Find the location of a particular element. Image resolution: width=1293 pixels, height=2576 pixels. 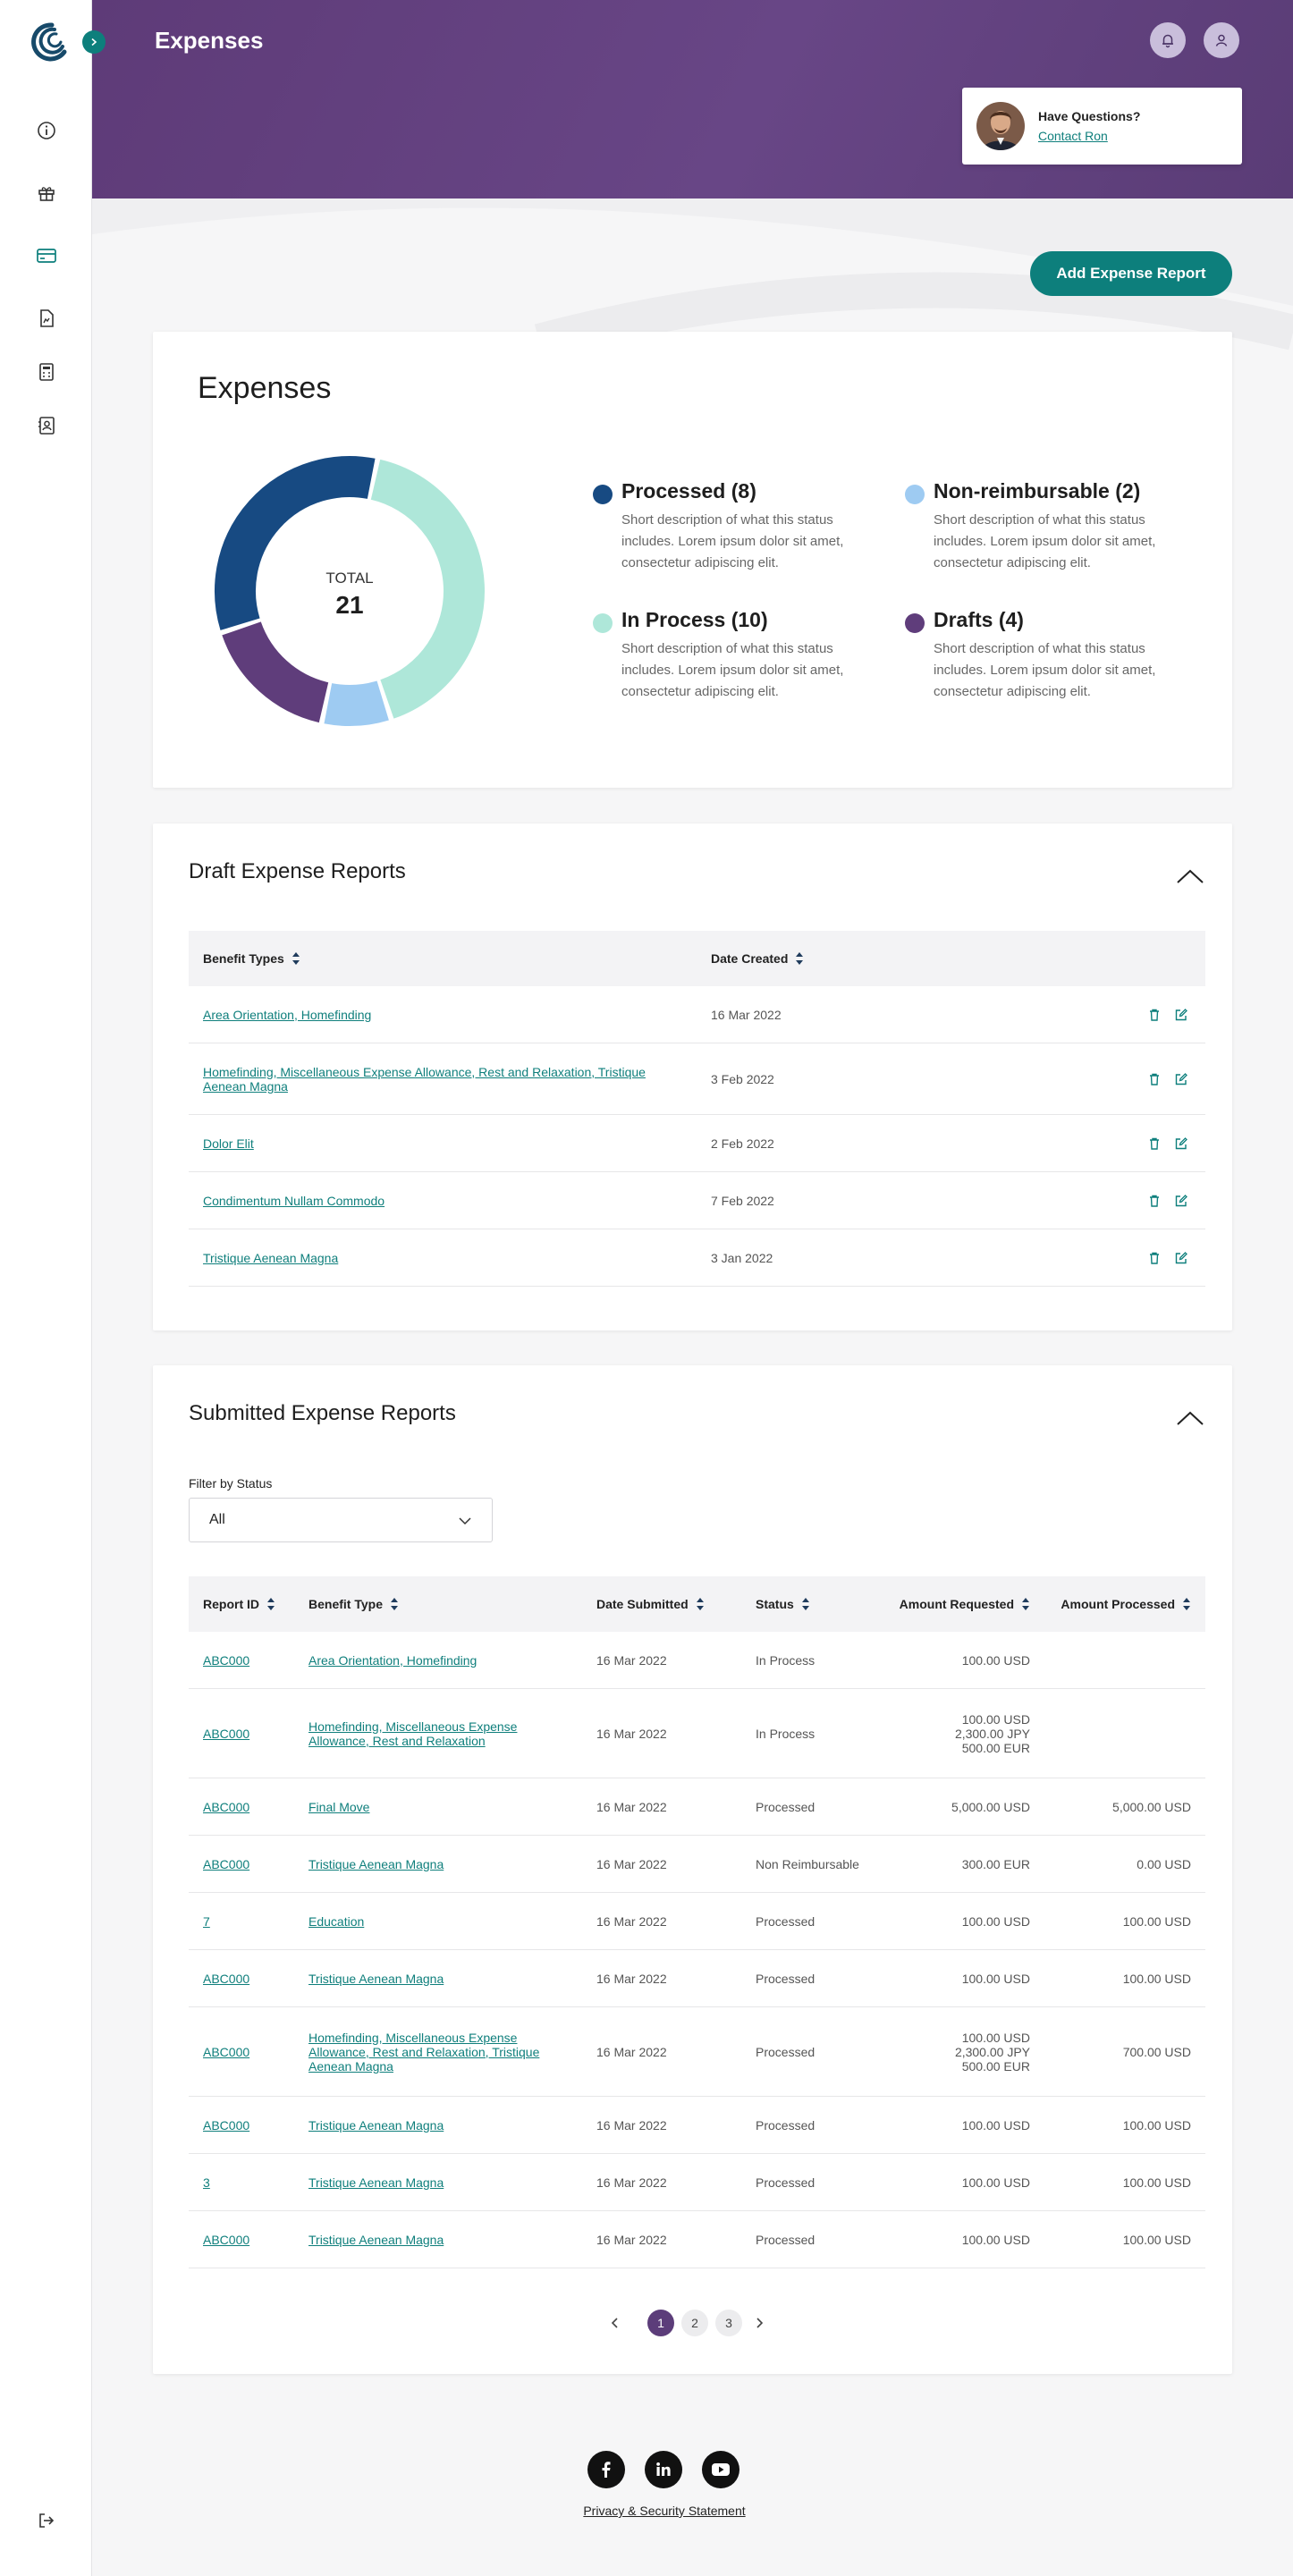

logo-icon is located at coordinates (48, 42).